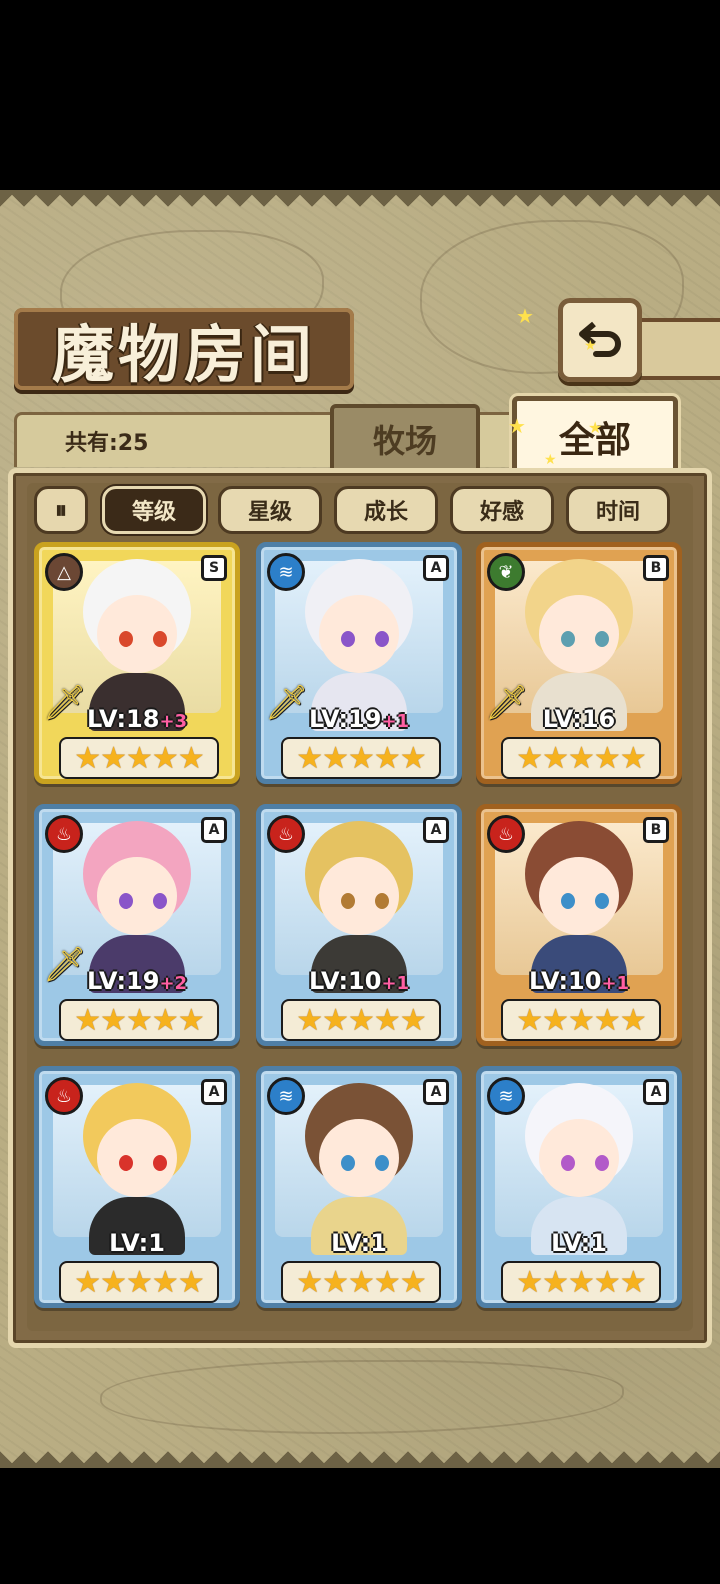 The height and width of the screenshot is (1584, 720). What do you see at coordinates (386, 510) in the screenshot?
I see `sort-growth-button: 成长` at bounding box center [386, 510].